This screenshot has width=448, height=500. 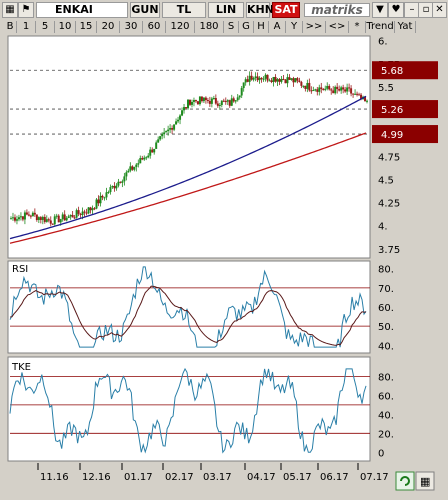 What do you see at coordinates (314, 27) in the screenshot?
I see `period-15-button: >>` at bounding box center [314, 27].